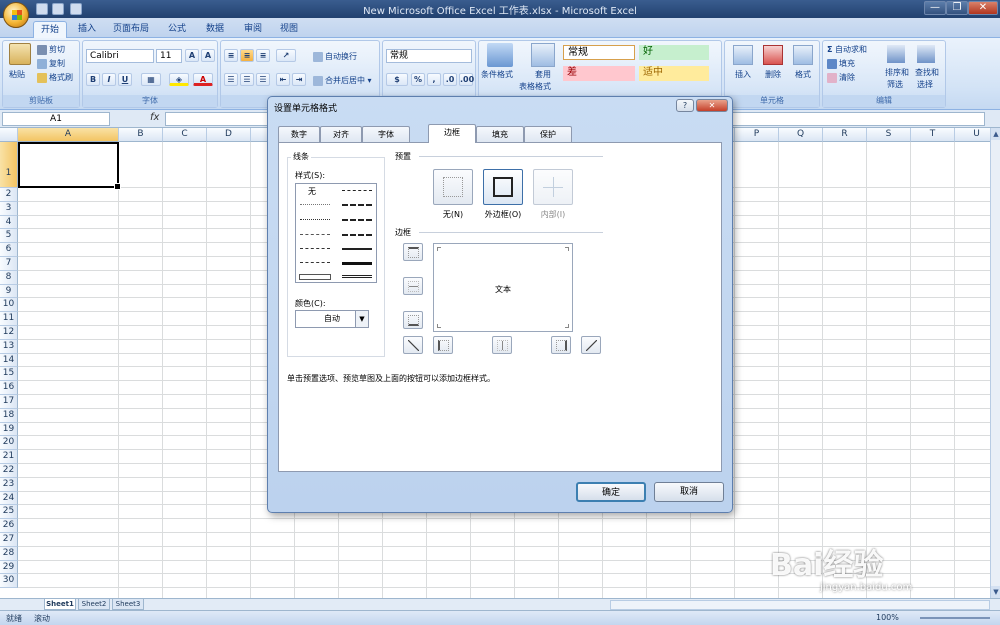 The width and height of the screenshot is (1000, 625). I want to click on font-color-button: A, so click(203, 79).